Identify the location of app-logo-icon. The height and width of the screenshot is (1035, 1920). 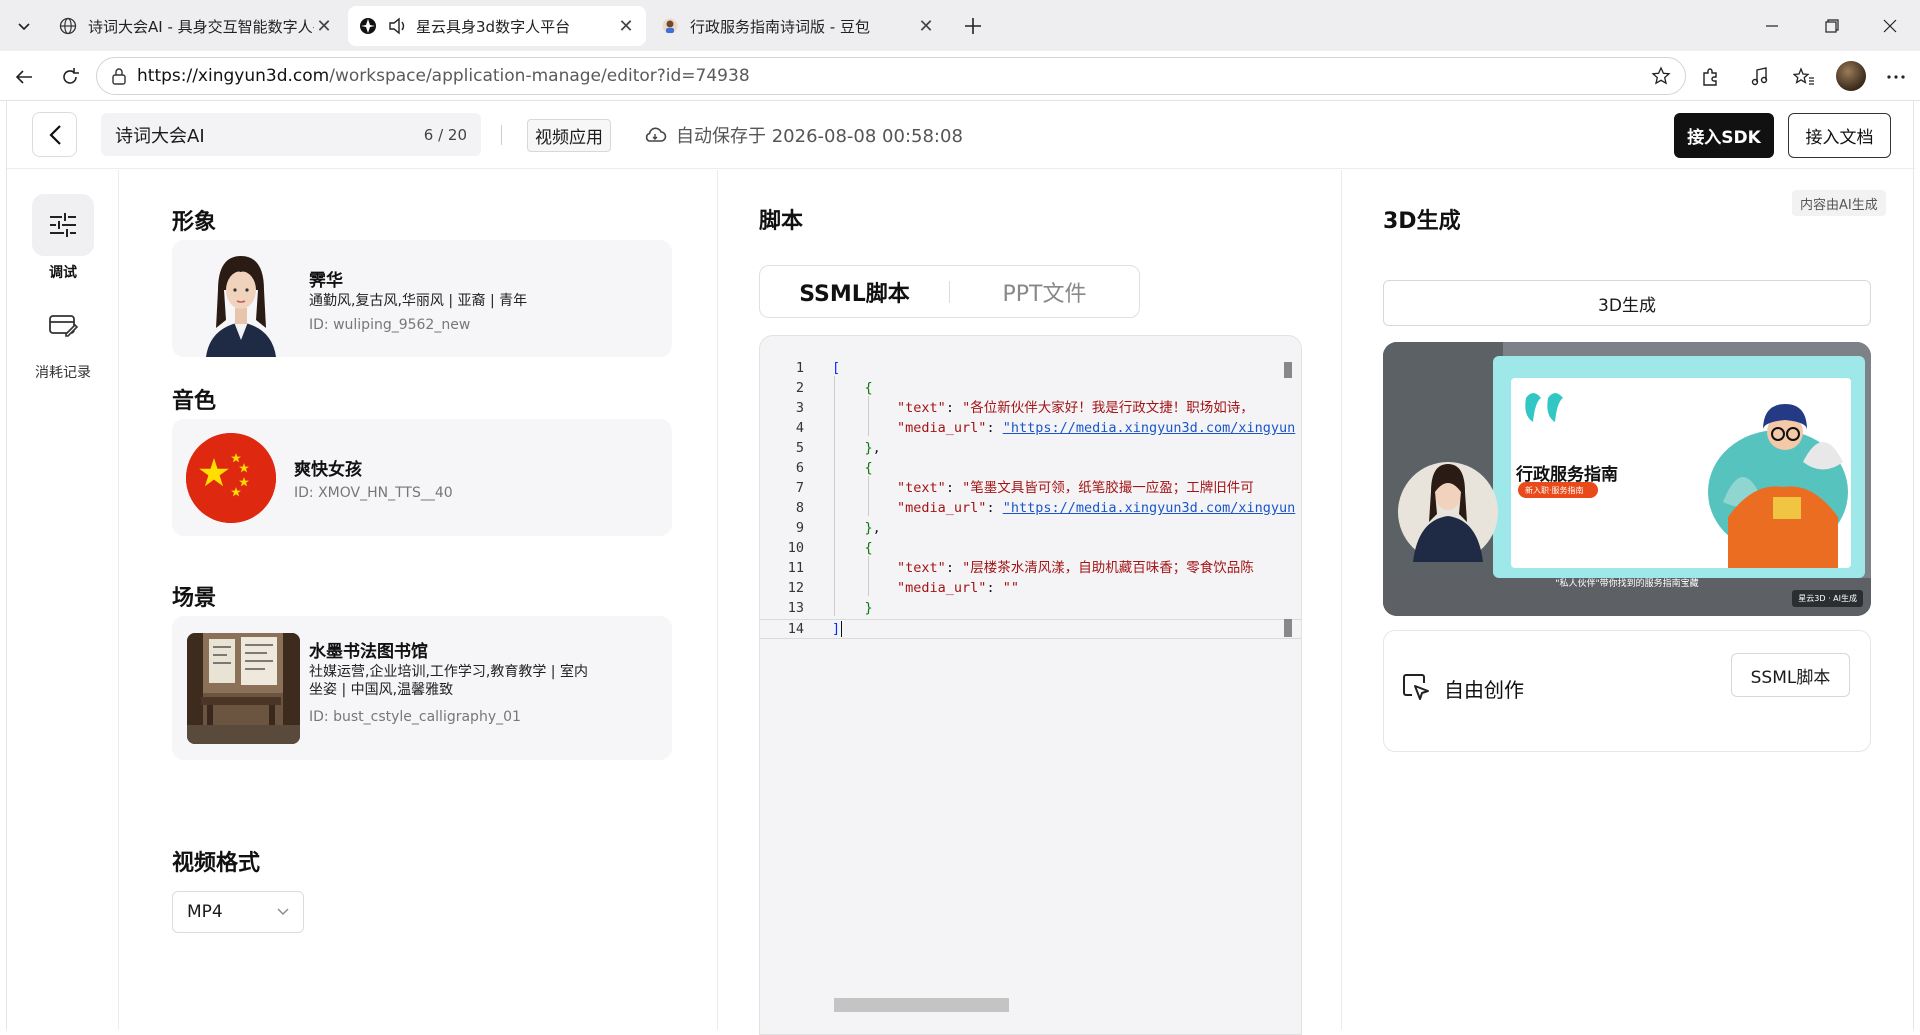
(368, 26).